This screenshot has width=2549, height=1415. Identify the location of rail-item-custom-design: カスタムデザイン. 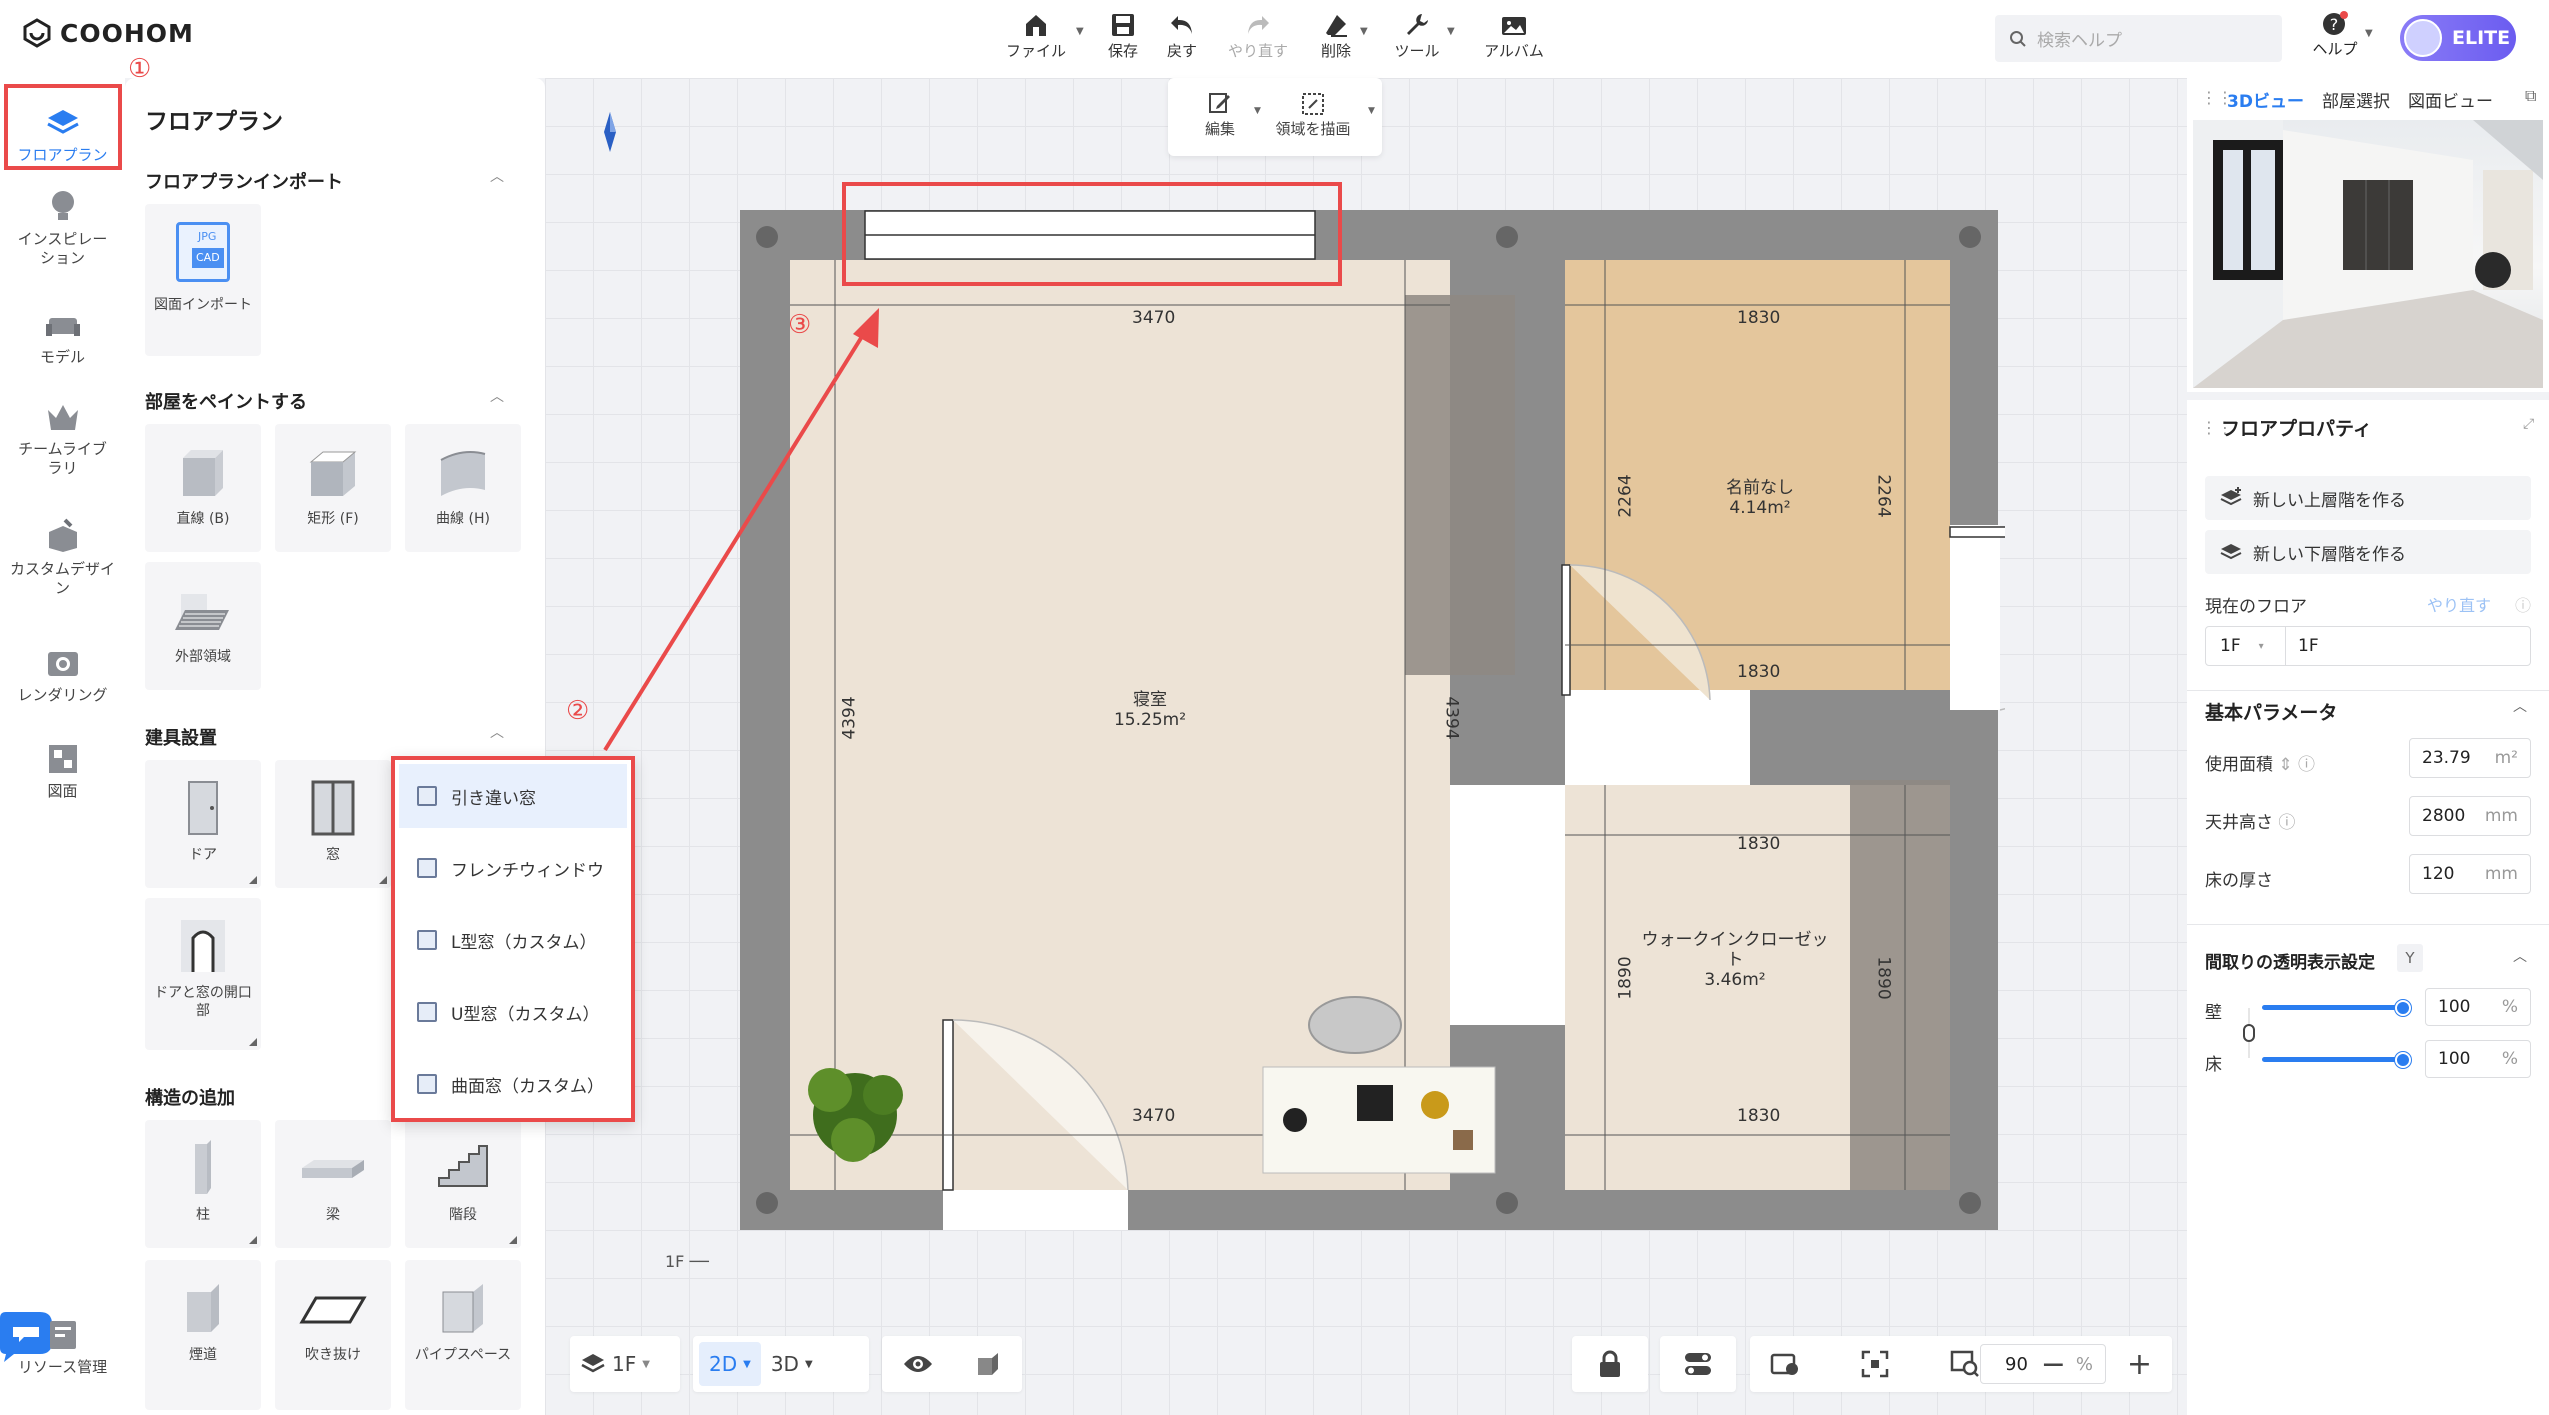
(62, 558).